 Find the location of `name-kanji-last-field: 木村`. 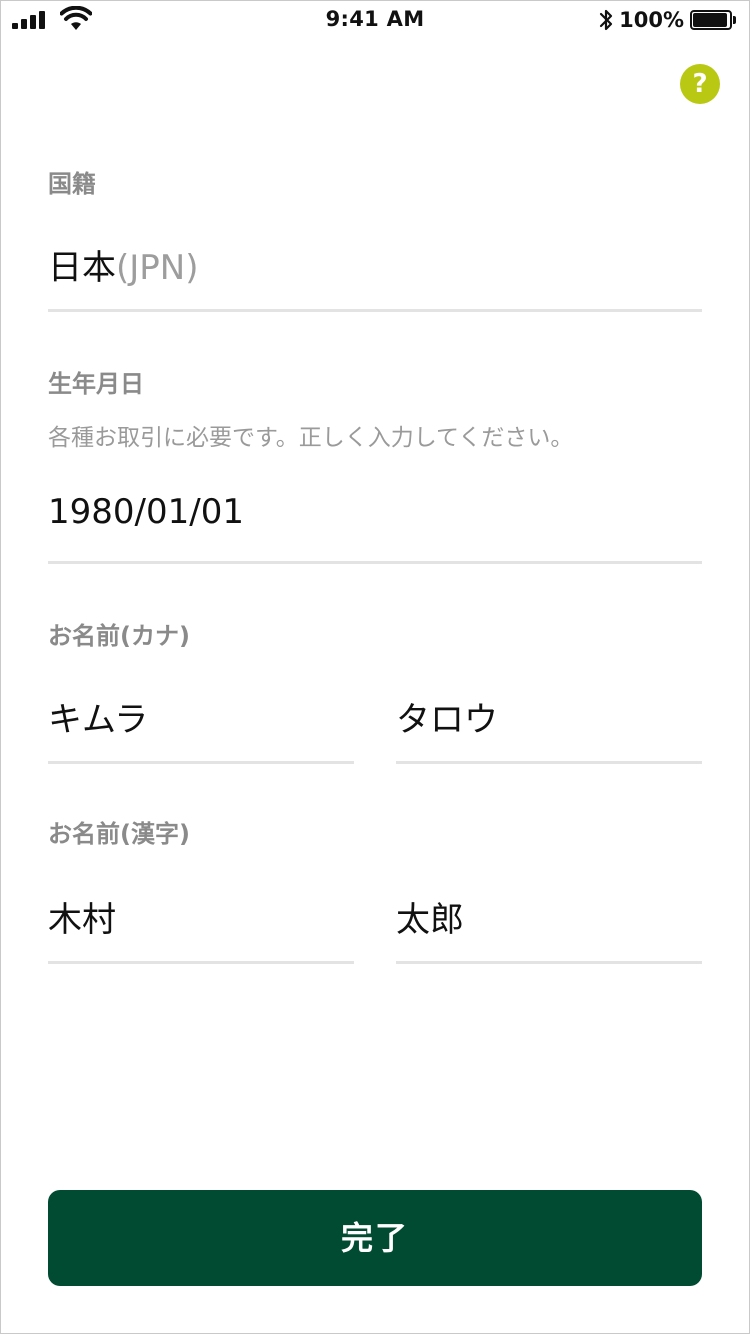

name-kanji-last-field: 木村 is located at coordinates (201, 922).